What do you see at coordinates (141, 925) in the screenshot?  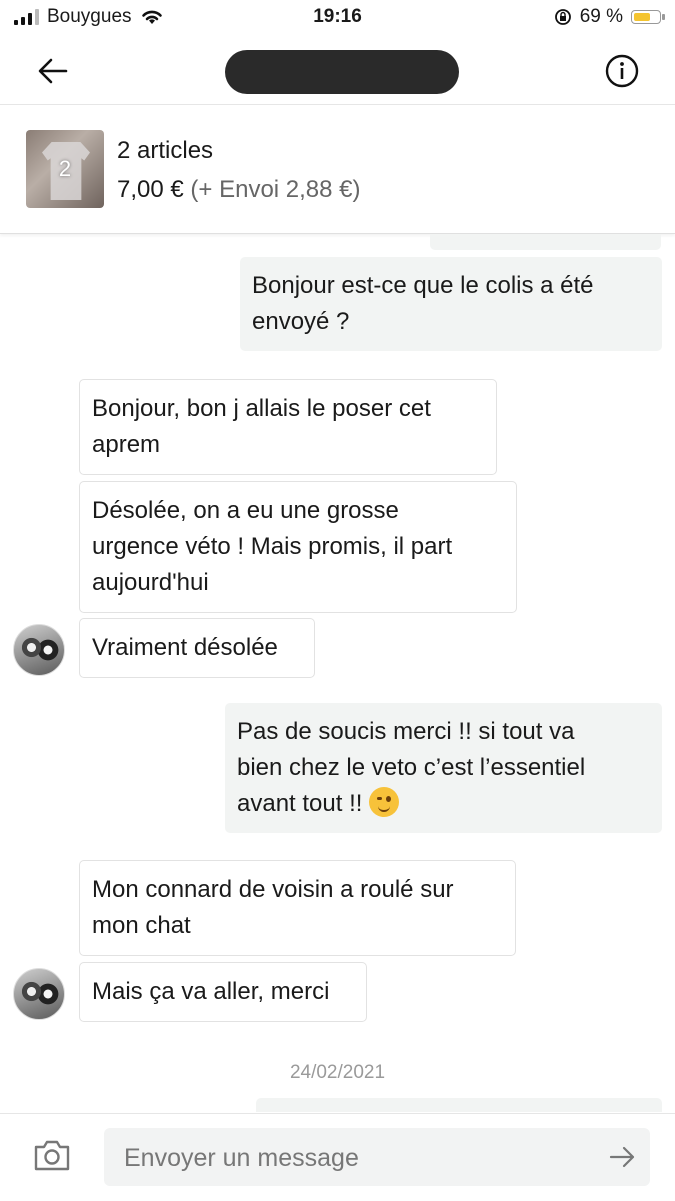 I see `message-line: mon chat` at bounding box center [141, 925].